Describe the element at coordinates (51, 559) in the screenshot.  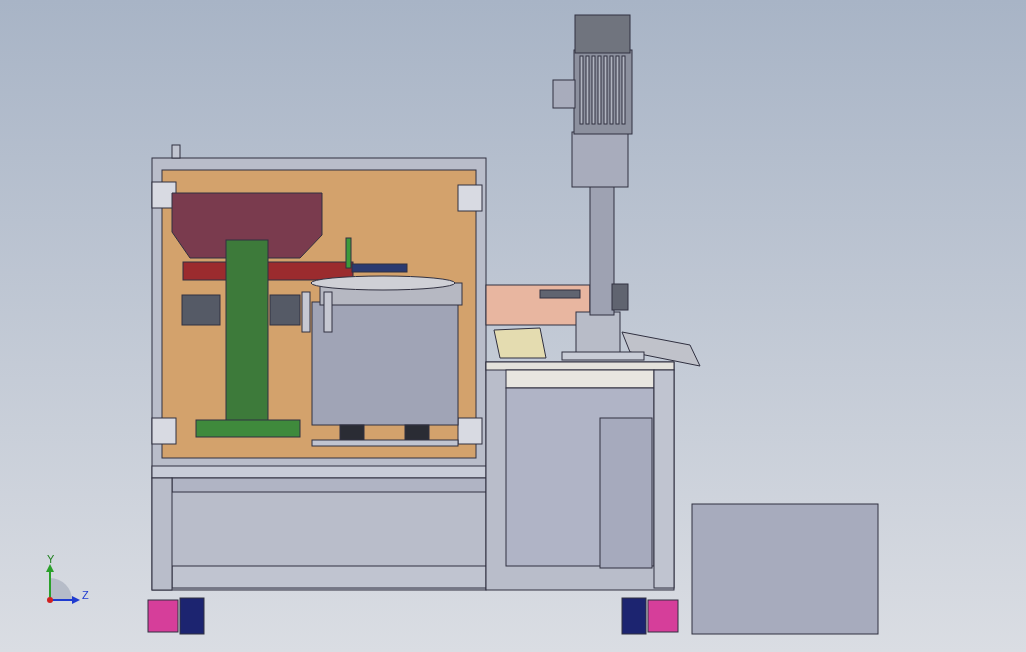
I see `axis-label: Y` at that location.